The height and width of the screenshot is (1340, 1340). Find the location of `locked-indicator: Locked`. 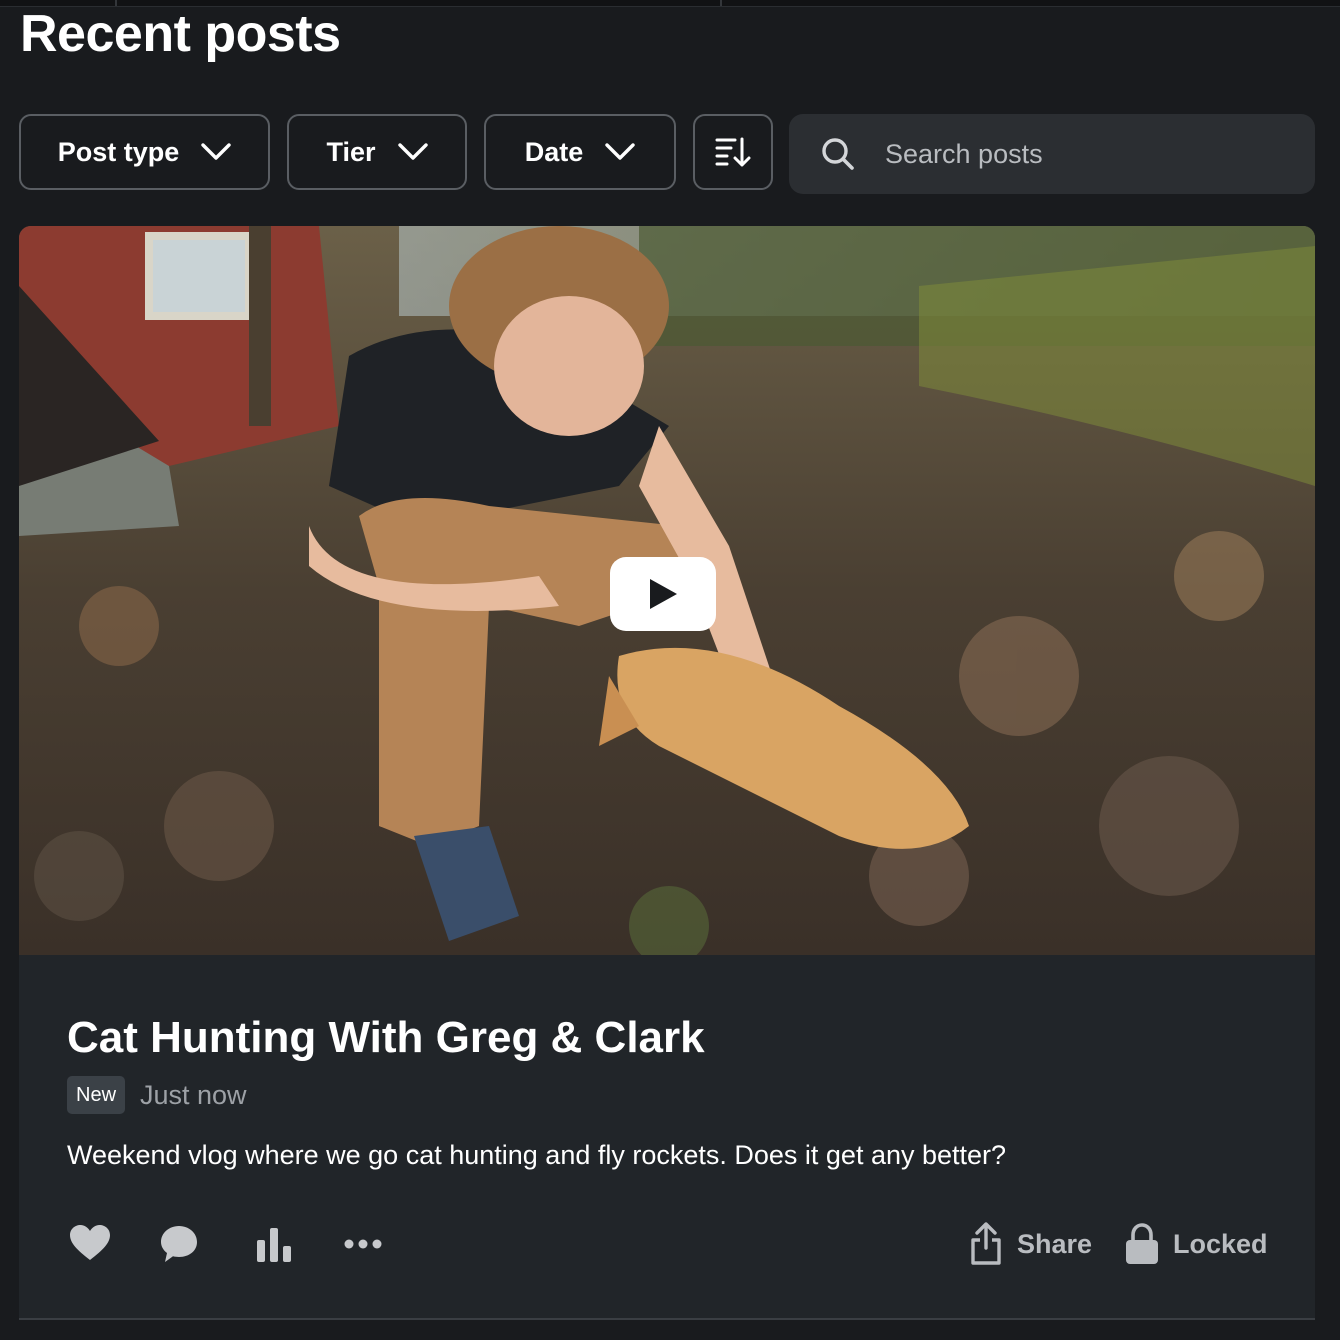

locked-indicator: Locked is located at coordinates (1196, 1244).